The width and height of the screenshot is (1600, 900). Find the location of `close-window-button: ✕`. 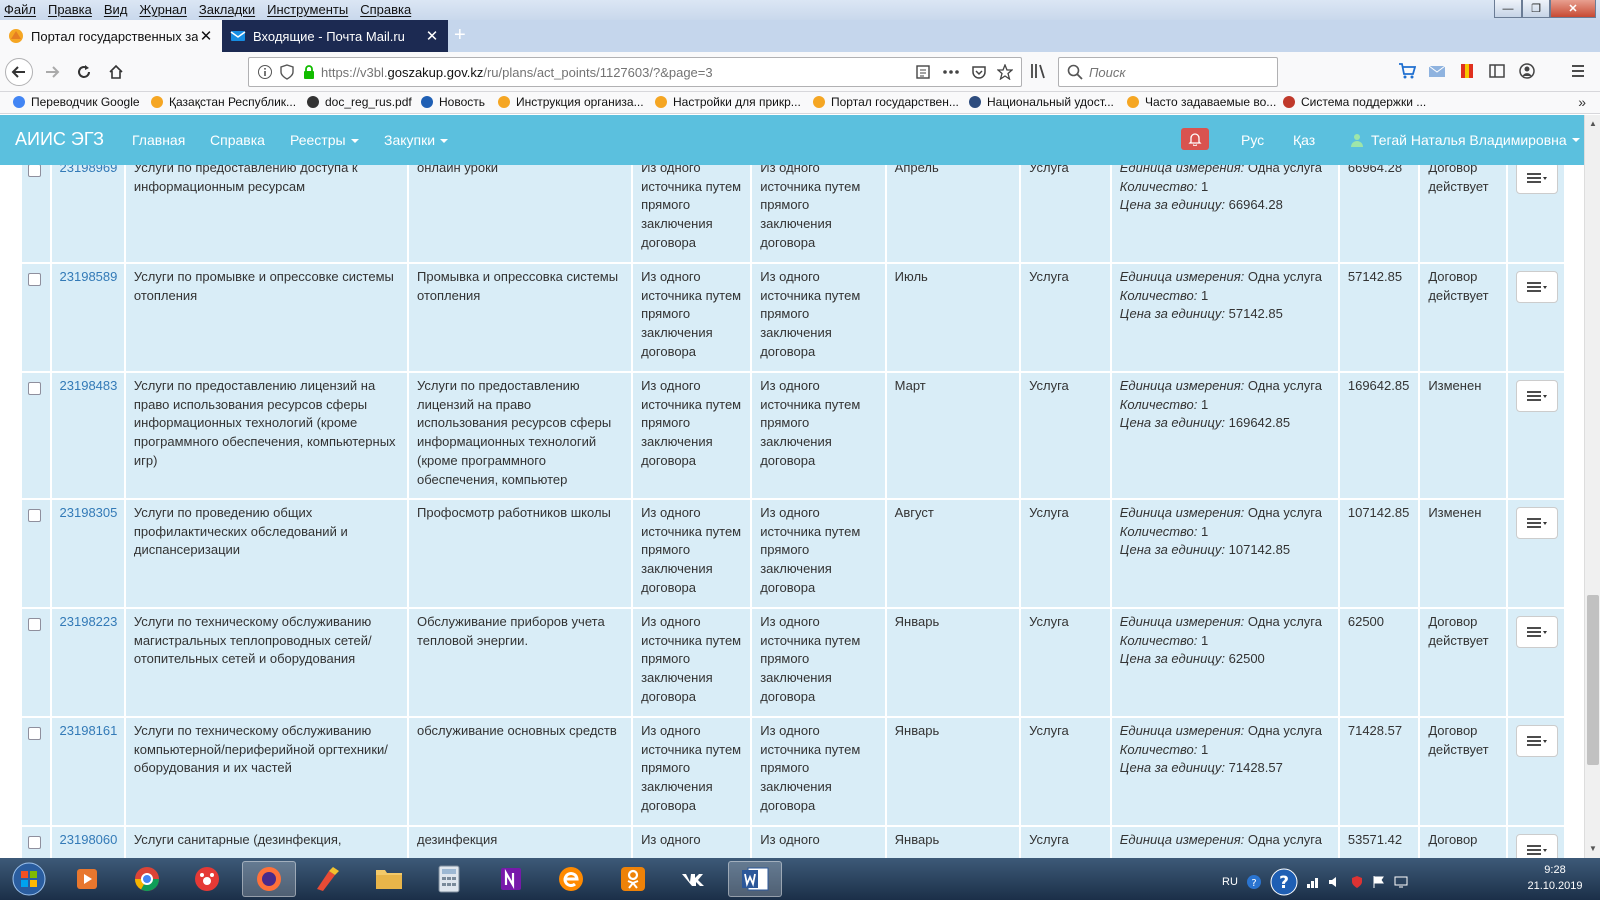

close-window-button: ✕ is located at coordinates (1573, 9).